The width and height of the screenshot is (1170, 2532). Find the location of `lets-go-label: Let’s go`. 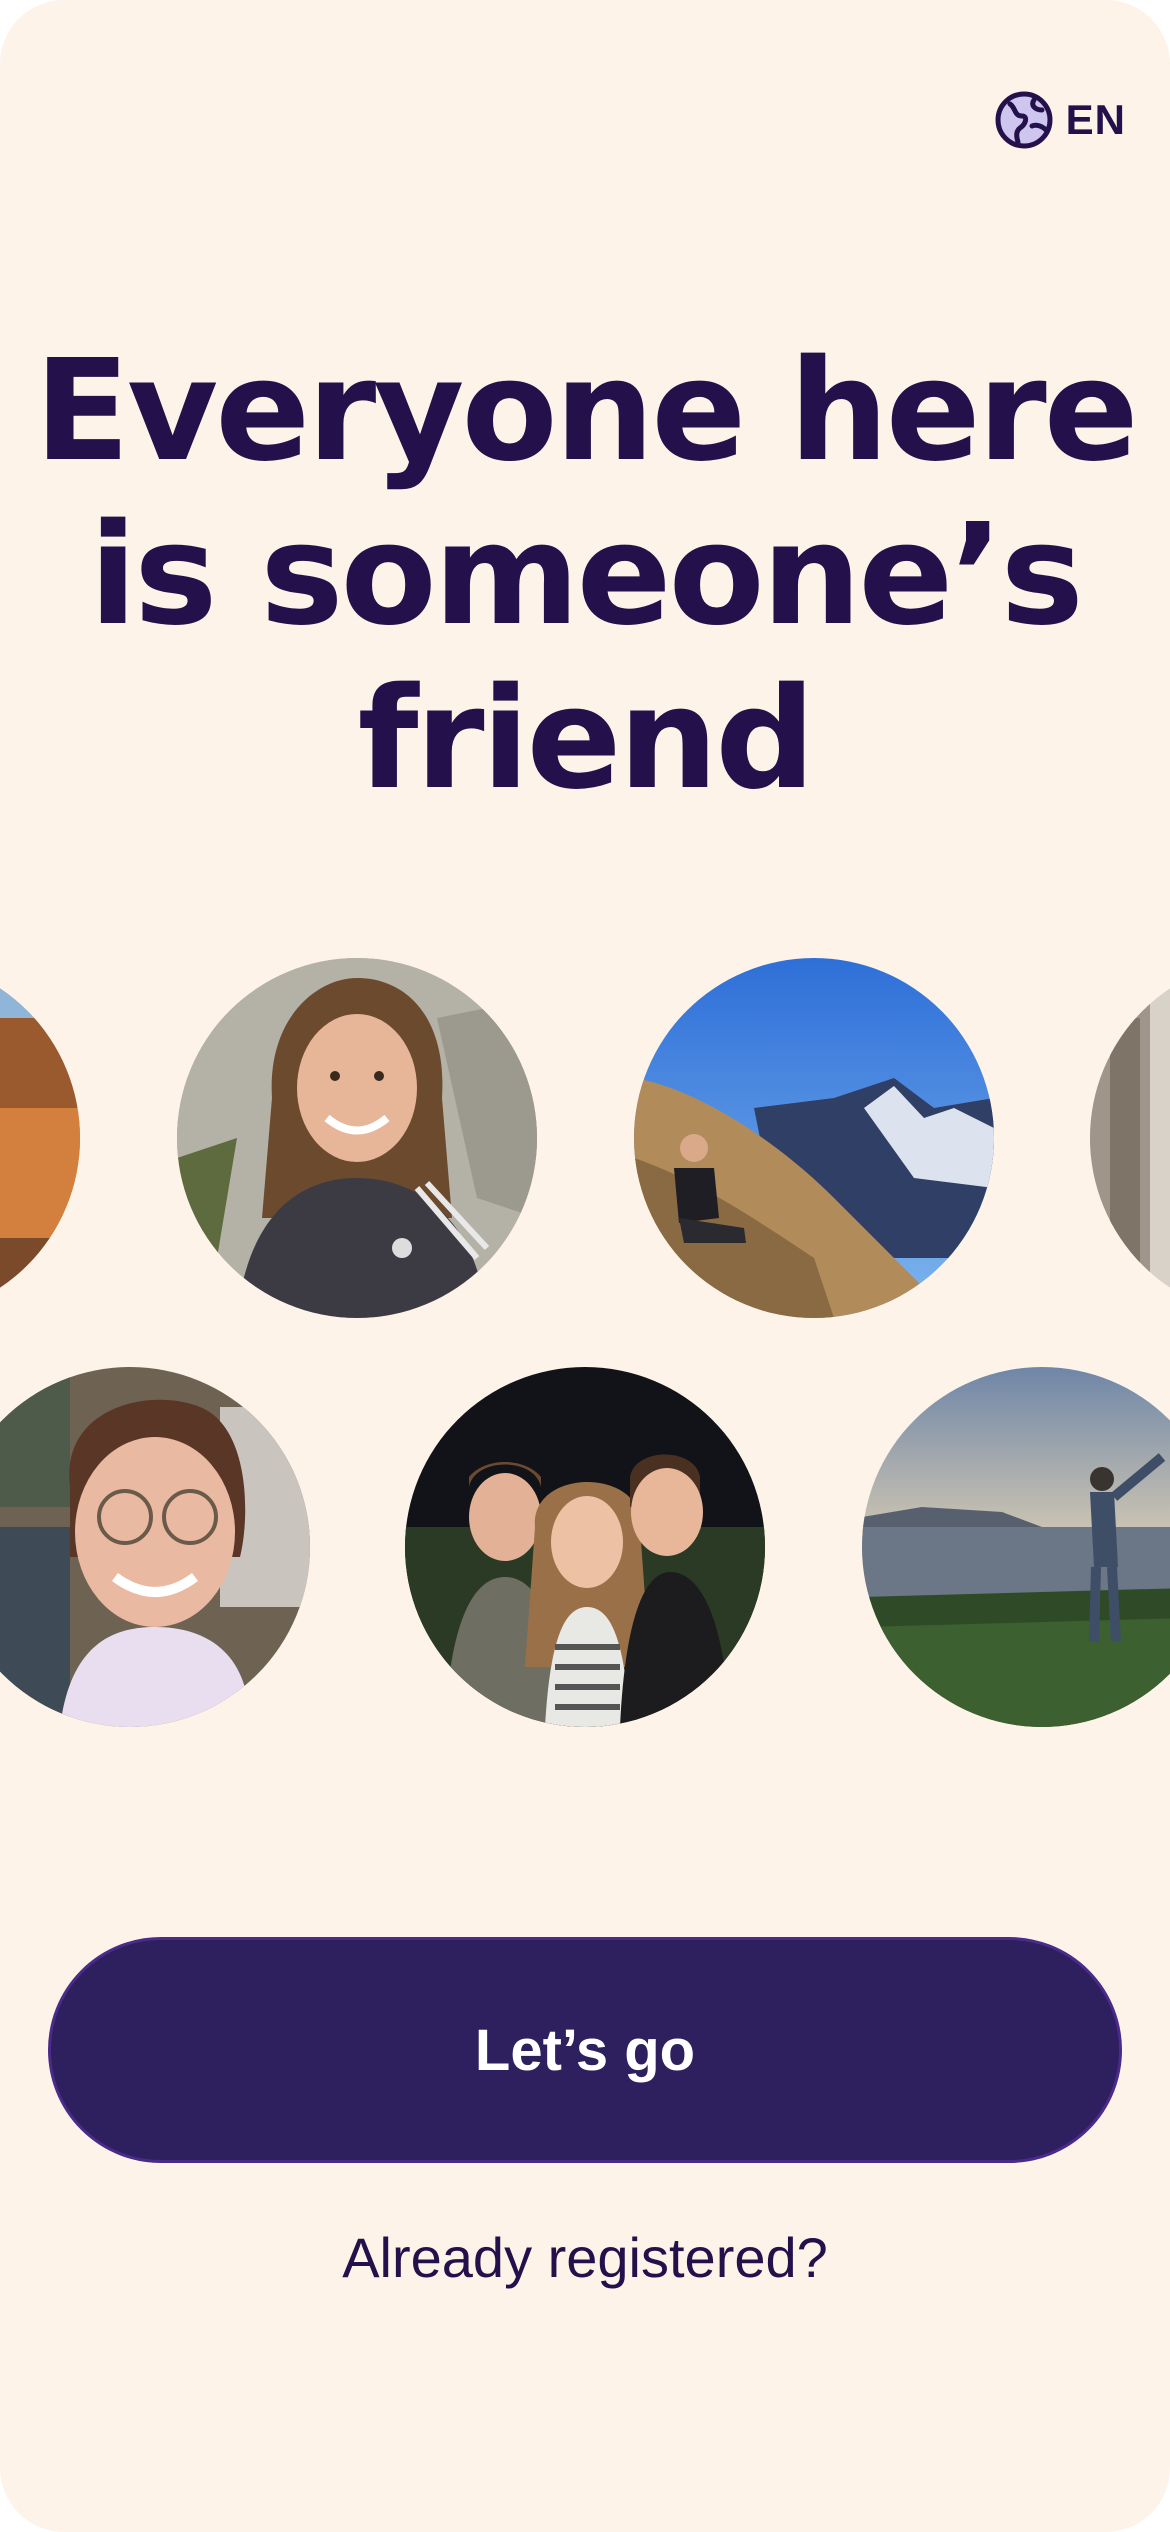

lets-go-label: Let’s go is located at coordinates (585, 2050).